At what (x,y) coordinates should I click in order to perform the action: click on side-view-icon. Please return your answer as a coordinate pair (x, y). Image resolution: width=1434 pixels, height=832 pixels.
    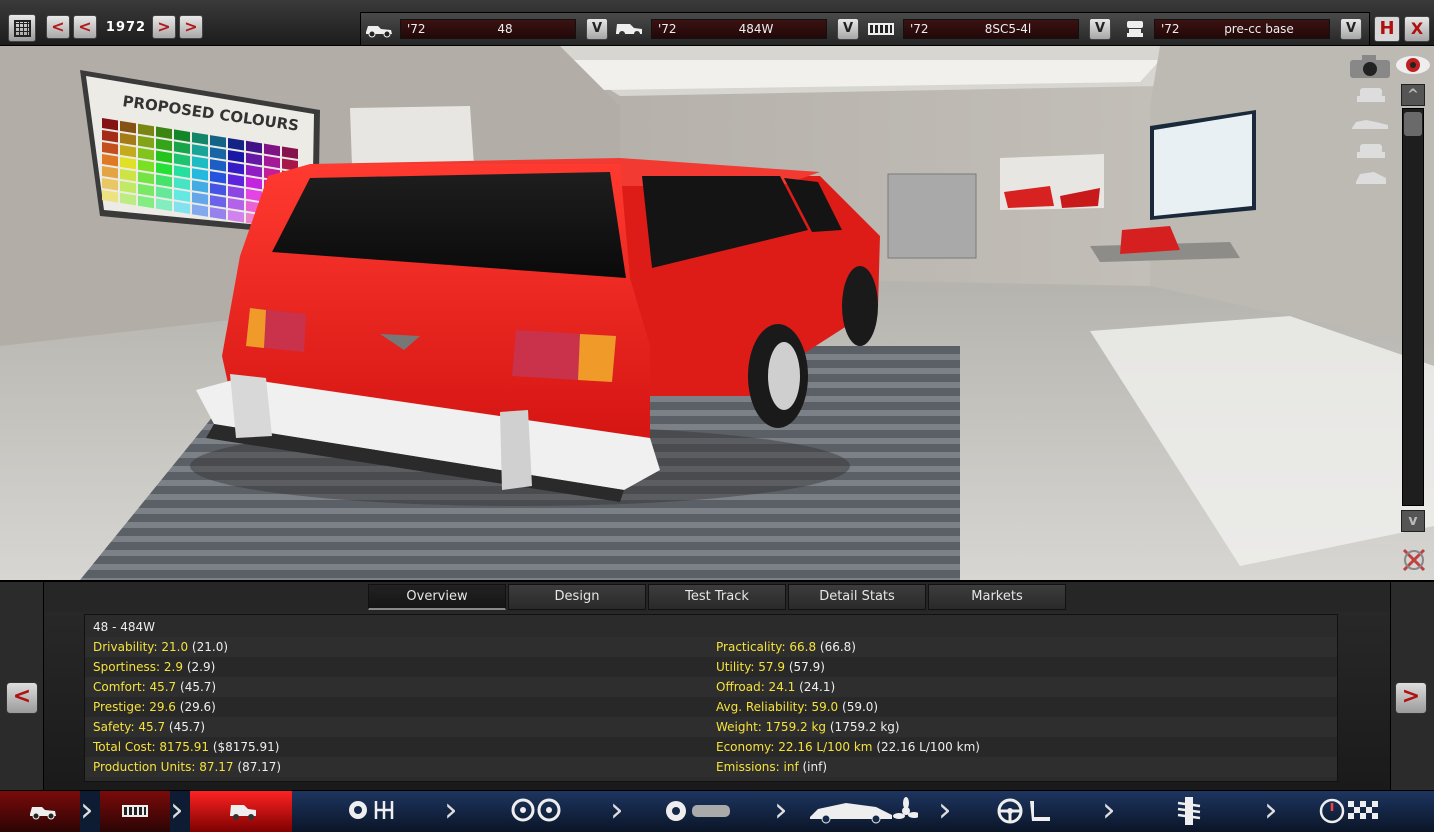
    Looking at the image, I should click on (1370, 124).